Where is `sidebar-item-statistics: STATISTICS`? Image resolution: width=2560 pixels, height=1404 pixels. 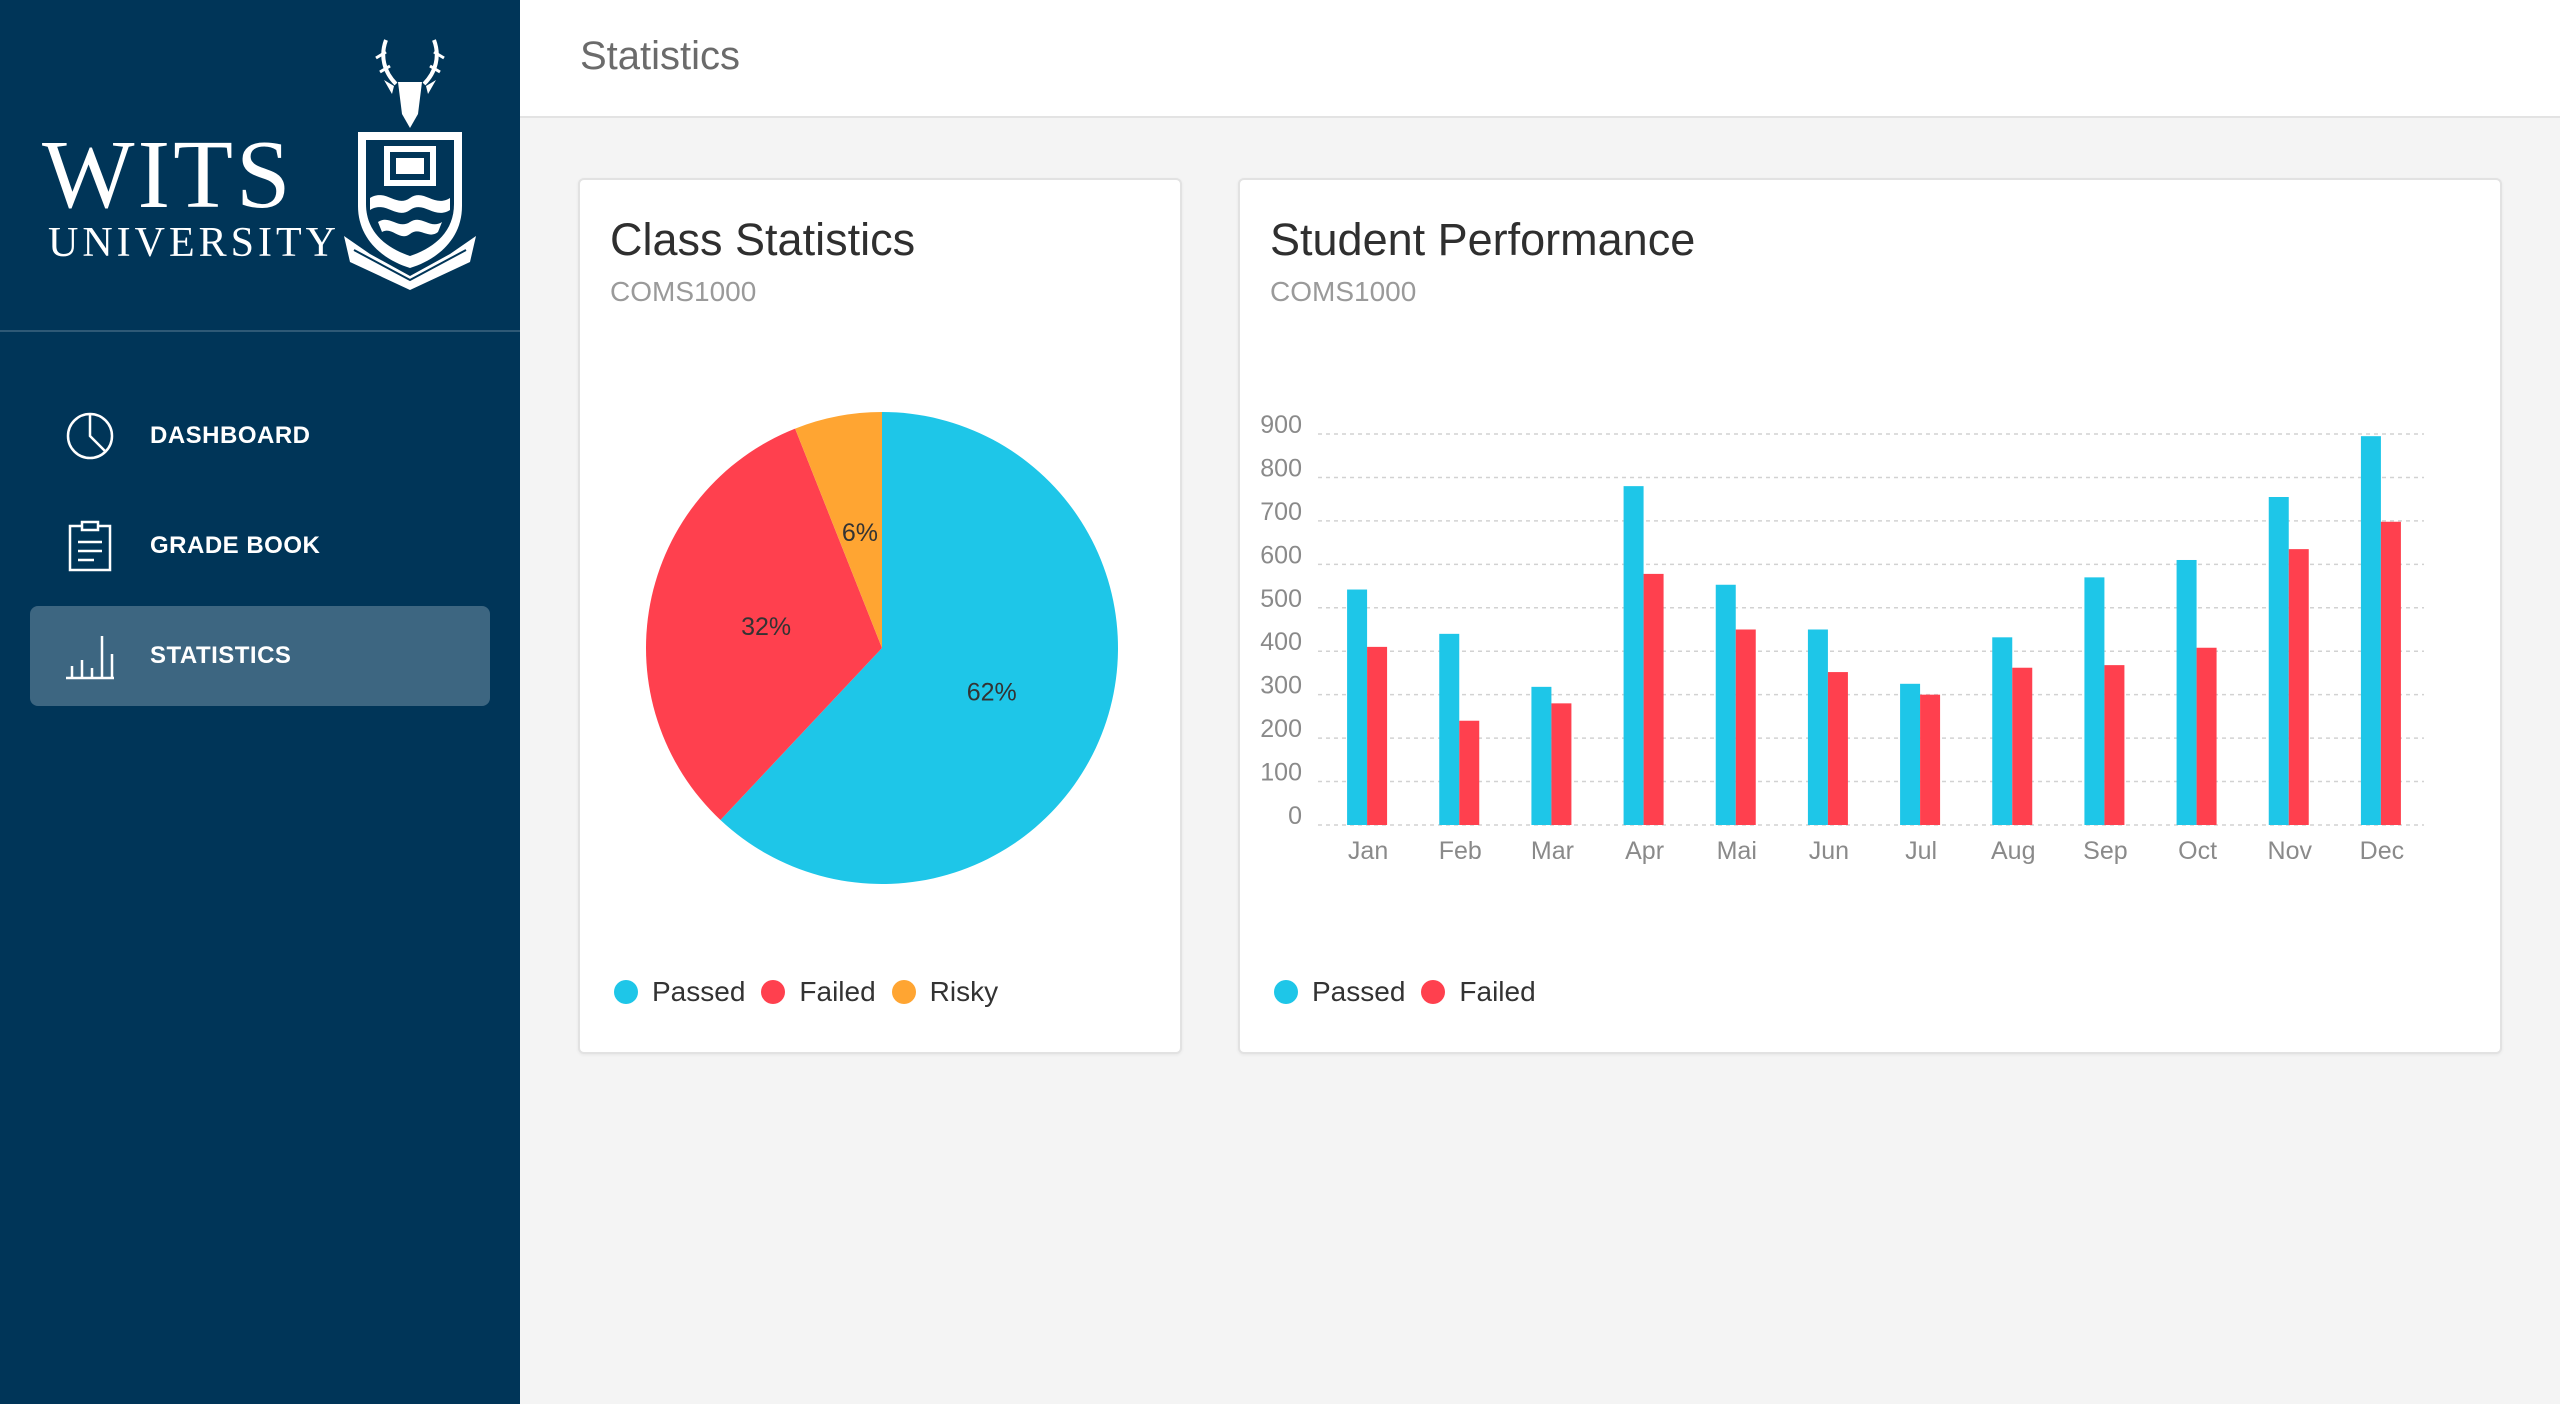 sidebar-item-statistics: STATISTICS is located at coordinates (260, 656).